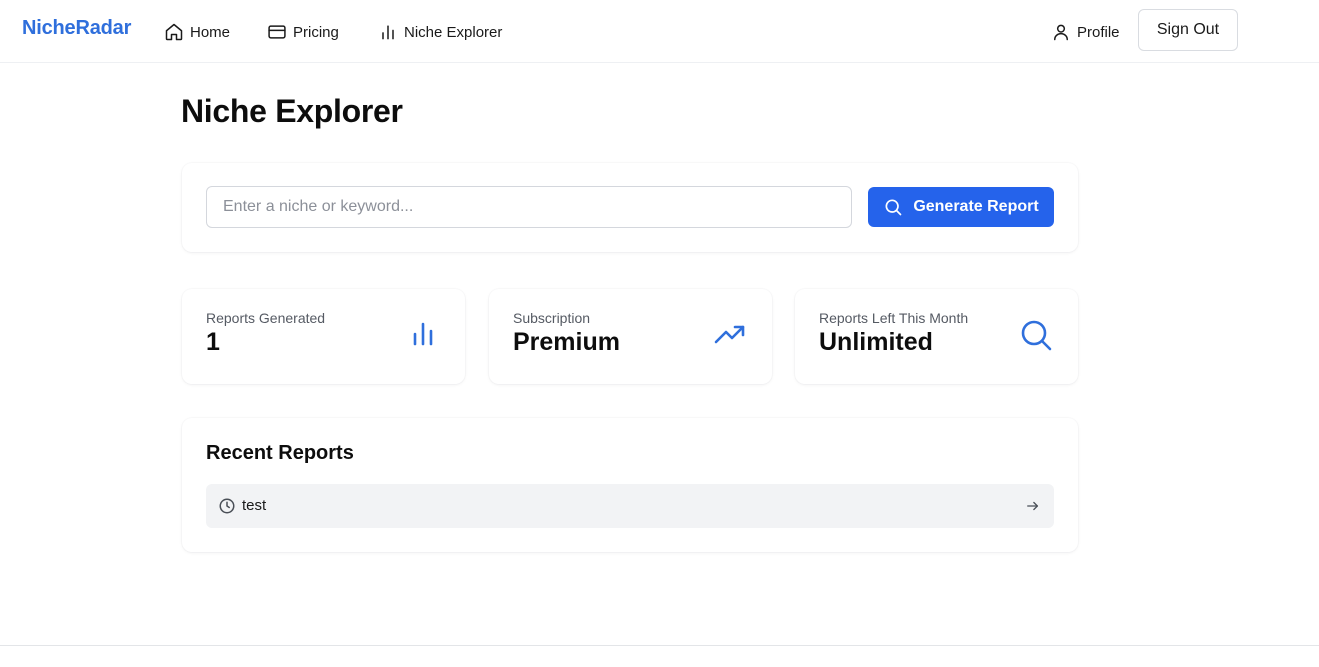  I want to click on generate-report-button: Generate Report, so click(961, 207).